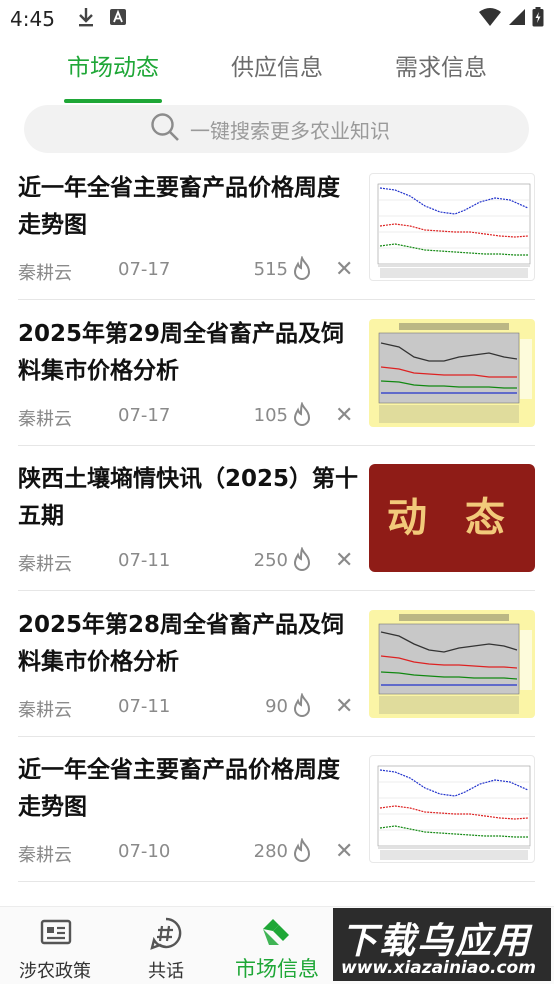  What do you see at coordinates (290, 130) in the screenshot?
I see `search-placeholder: 一键搜索更多农业知识` at bounding box center [290, 130].